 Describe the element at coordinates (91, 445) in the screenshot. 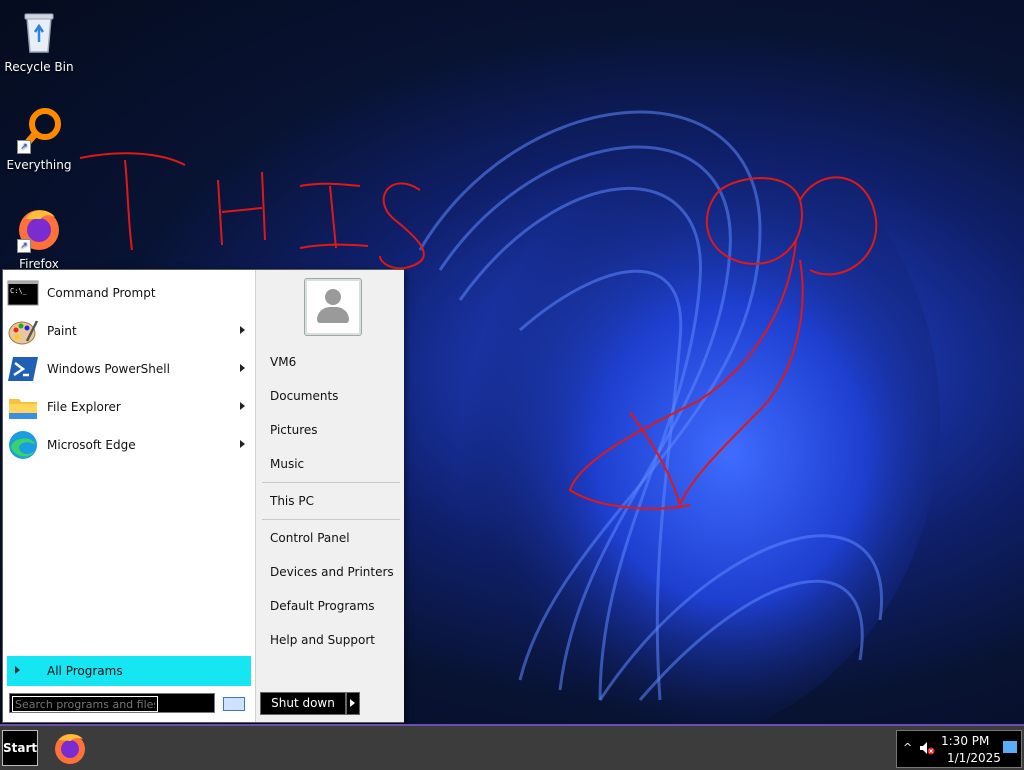

I see `program-label: Microsoft Edge` at that location.